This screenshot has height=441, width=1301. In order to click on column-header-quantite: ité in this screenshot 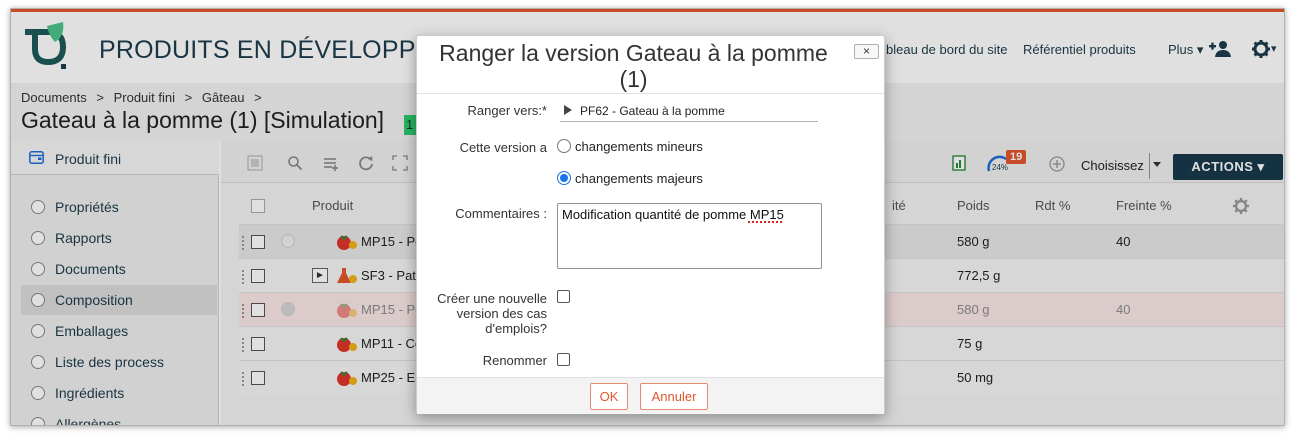, I will do `click(899, 205)`.